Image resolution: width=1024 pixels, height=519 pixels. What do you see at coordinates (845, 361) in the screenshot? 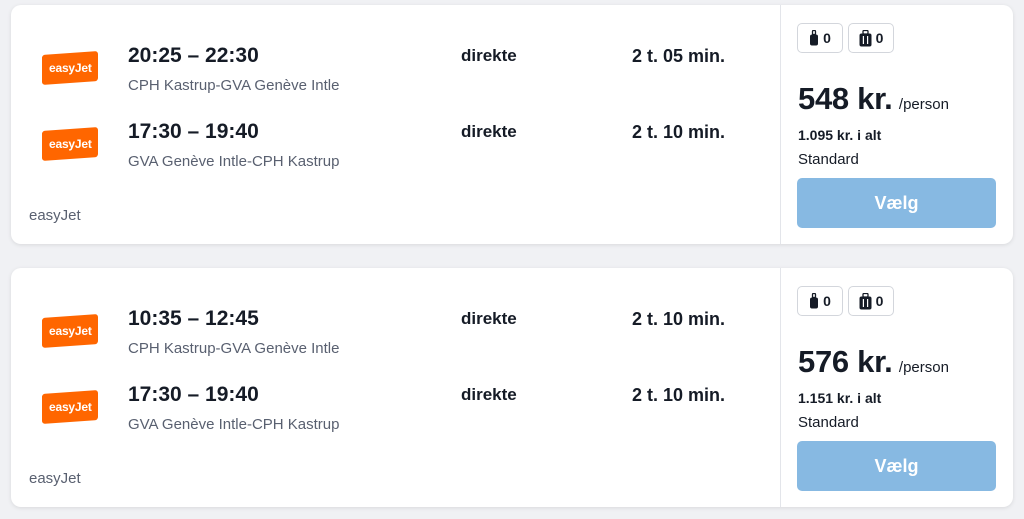
I see `price-amount: 576 kr.` at bounding box center [845, 361].